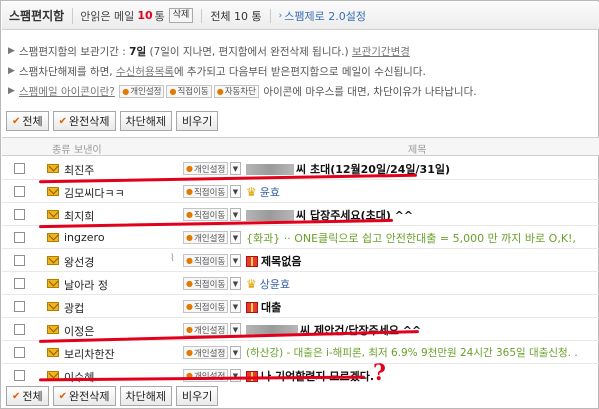  I want to click on header-divider, so click(202, 15).